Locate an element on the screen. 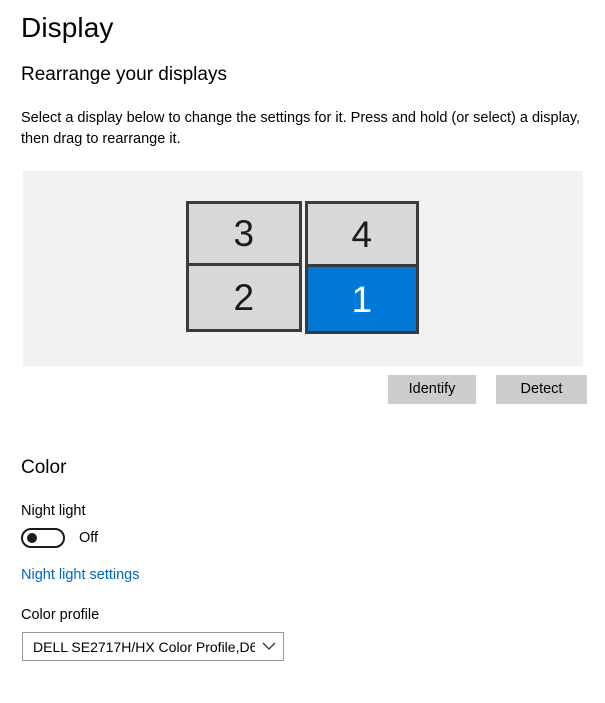  display-tile-3: 3 is located at coordinates (244, 235).